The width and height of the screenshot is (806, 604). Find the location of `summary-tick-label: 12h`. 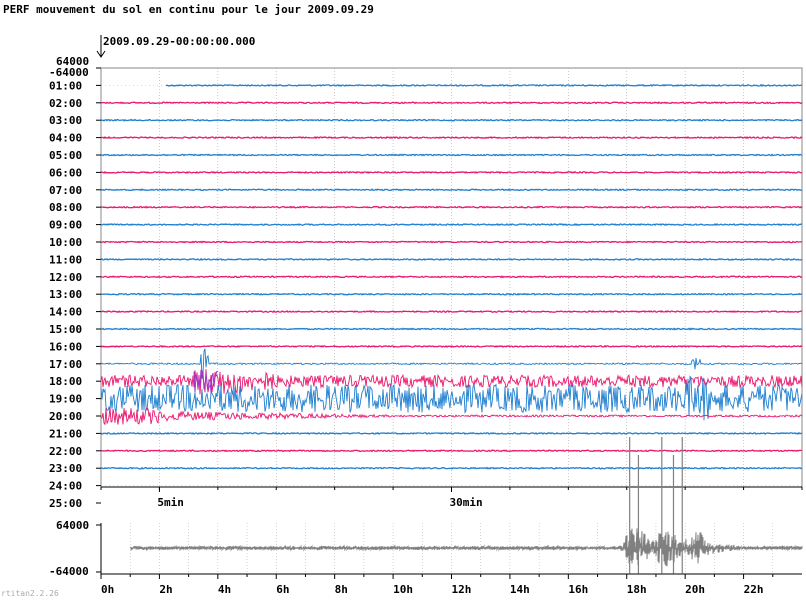

summary-tick-label: 12h is located at coordinates (462, 589).